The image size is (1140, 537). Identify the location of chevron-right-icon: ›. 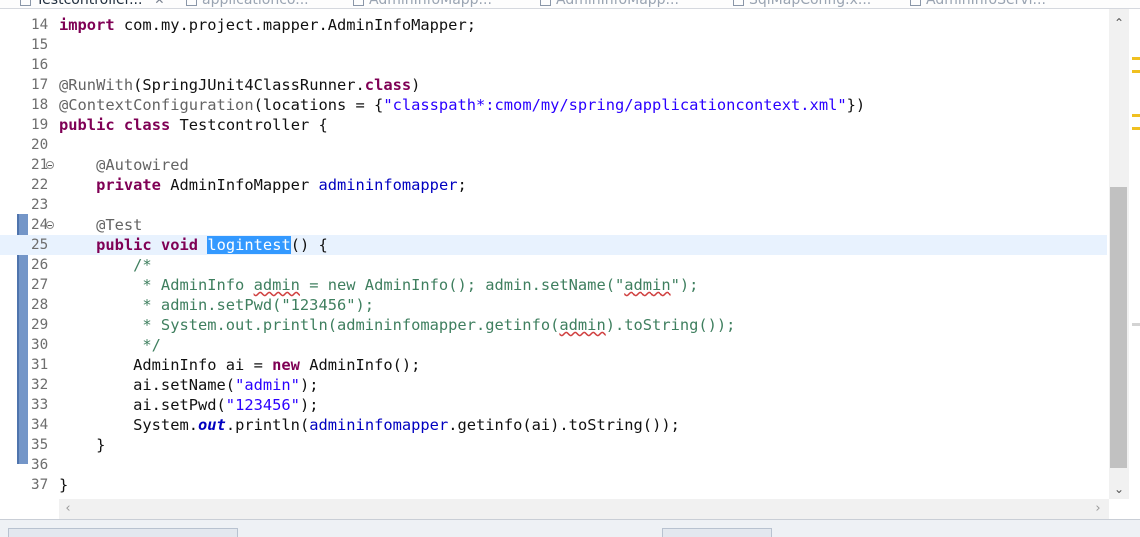
(1098, 509).